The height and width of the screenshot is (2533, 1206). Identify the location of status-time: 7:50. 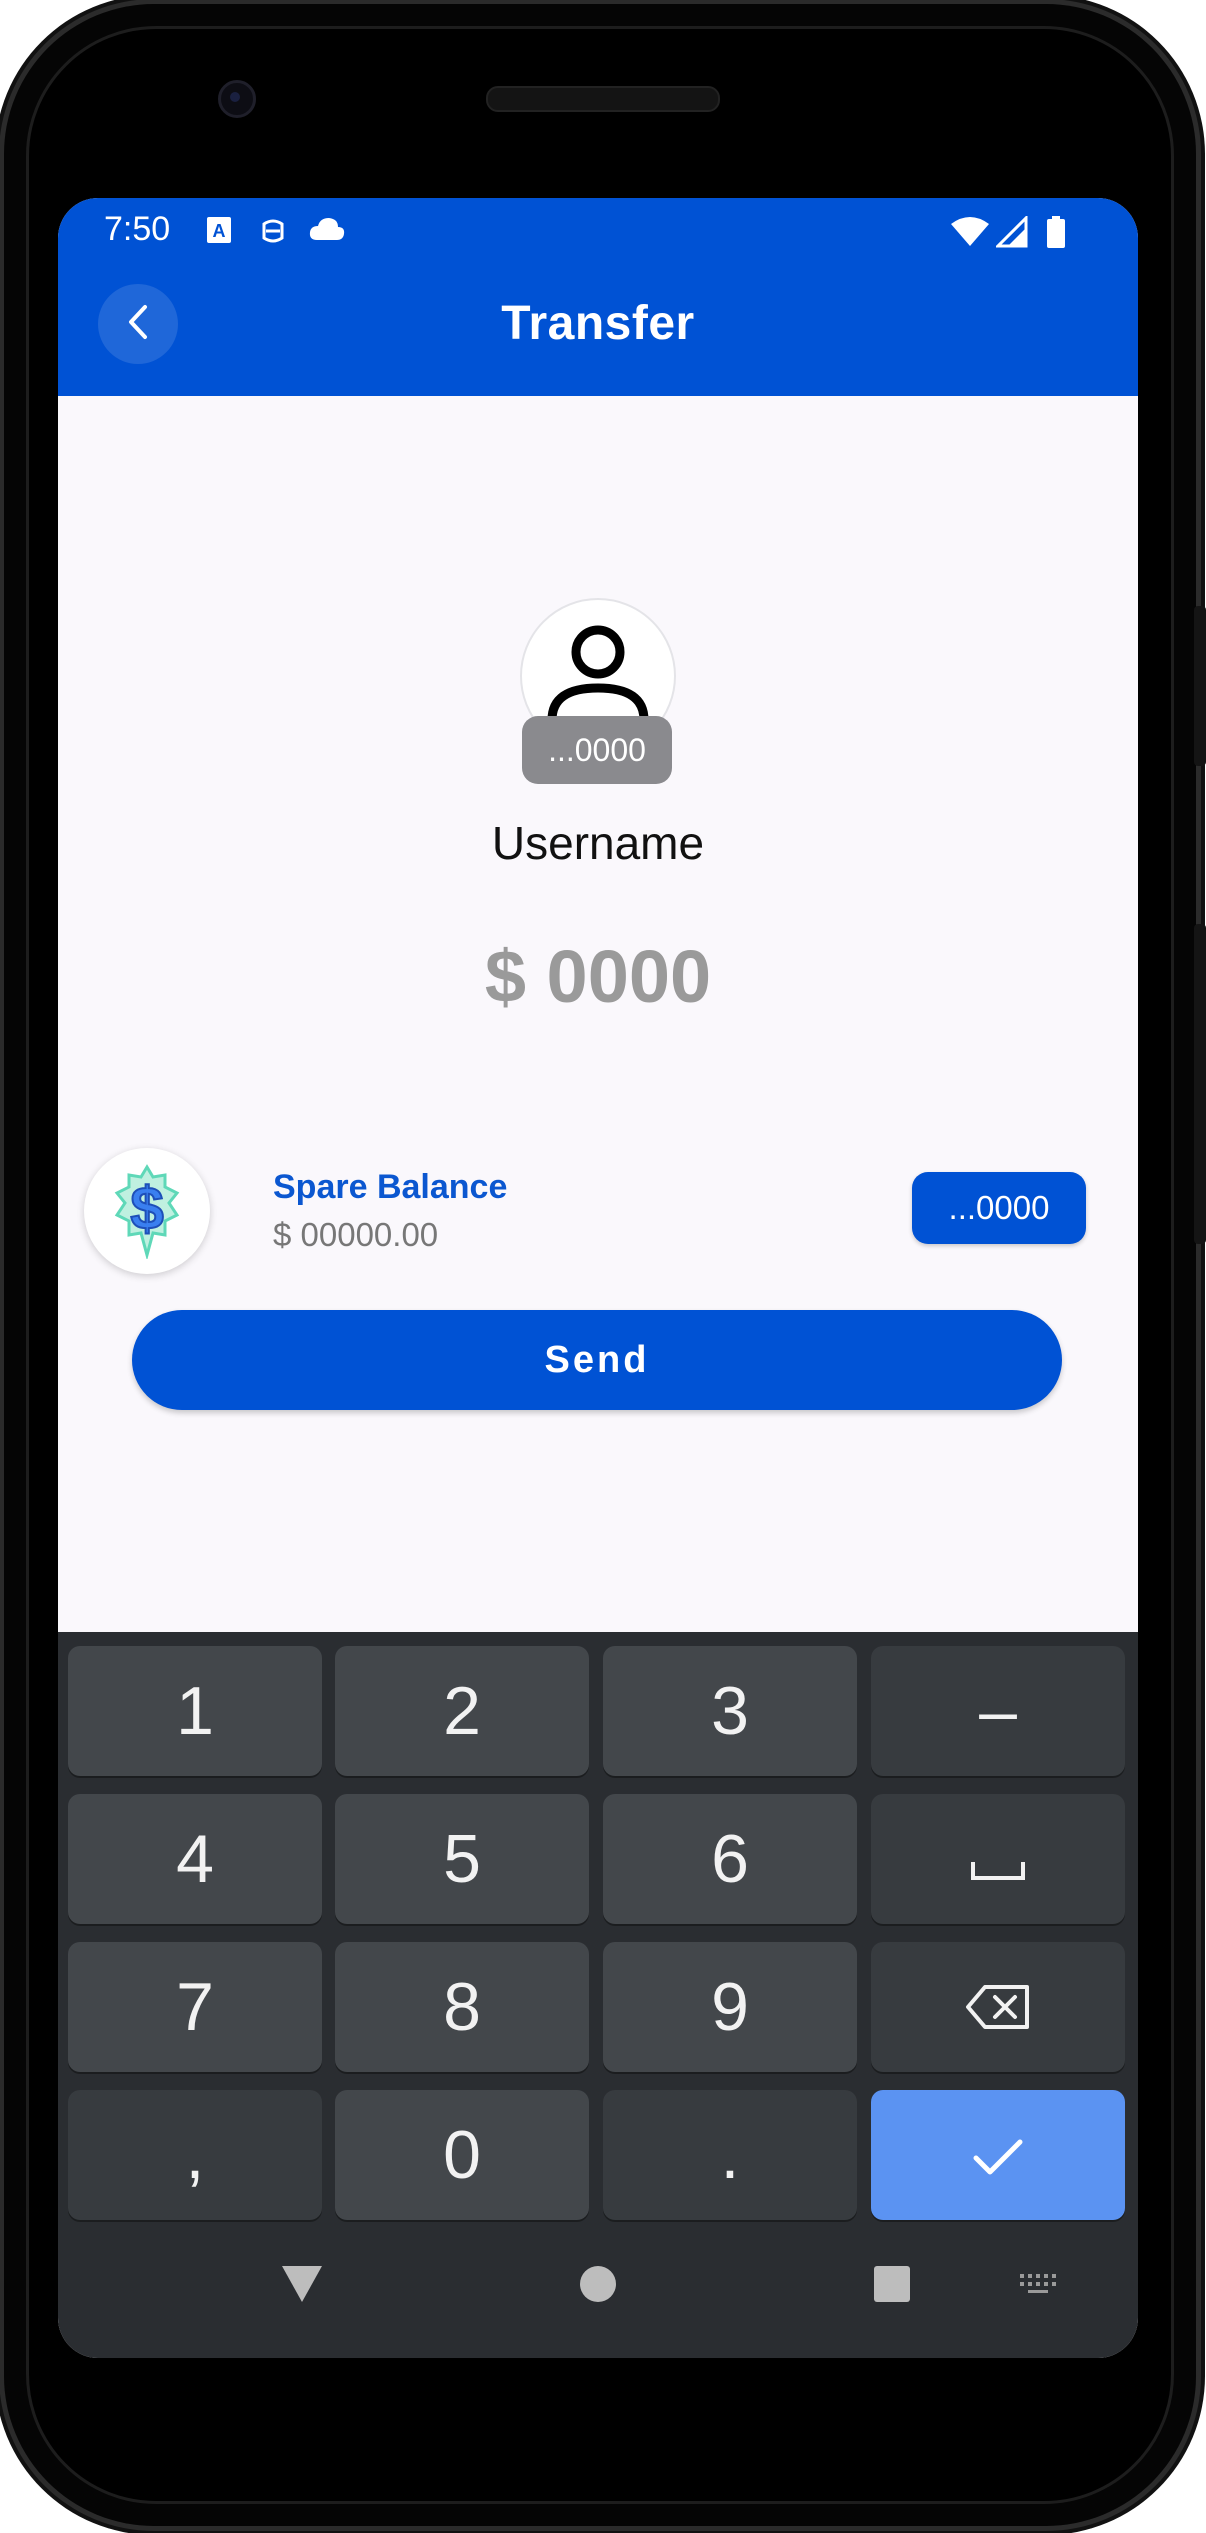
(137, 229).